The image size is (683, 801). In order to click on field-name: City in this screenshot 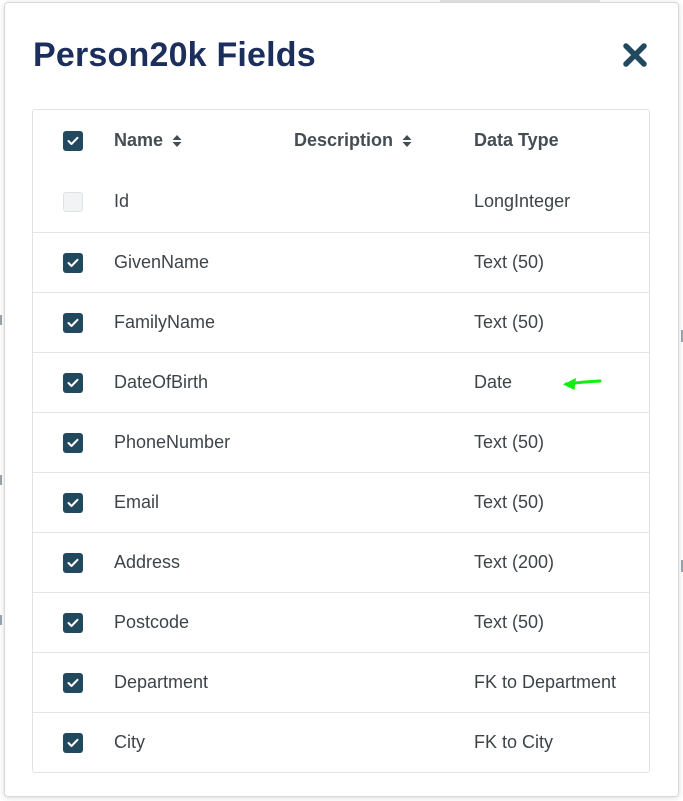, I will do `click(129, 742)`.